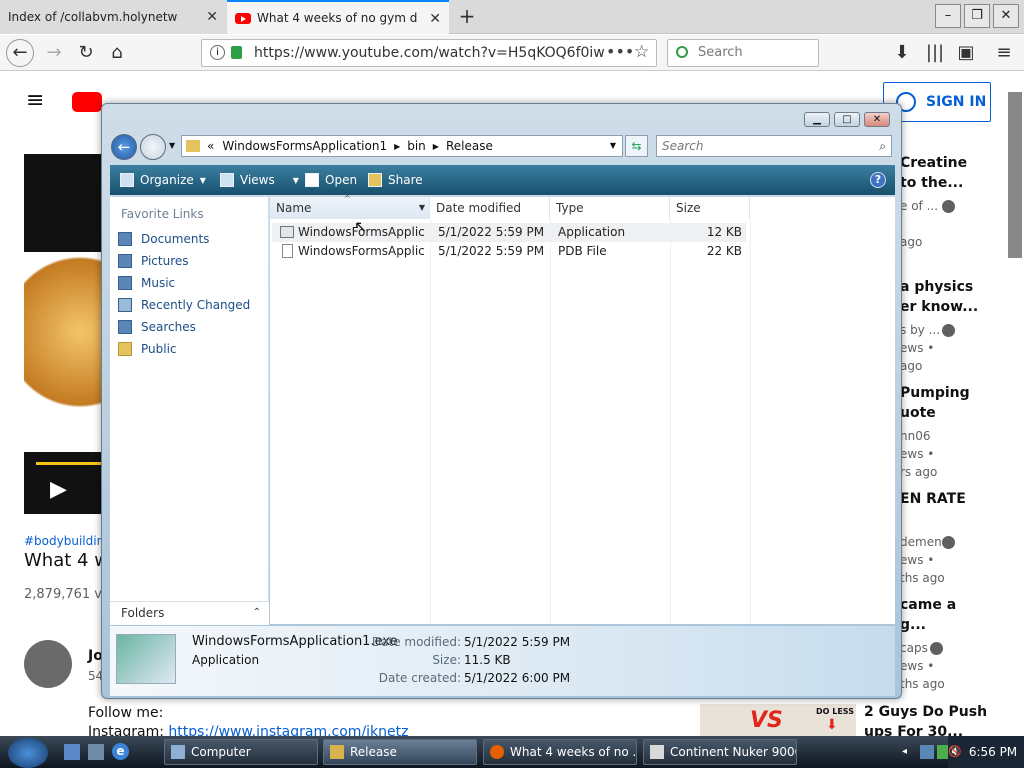 The height and width of the screenshot is (768, 1024). I want to click on related-age: rs ago, so click(919, 472).